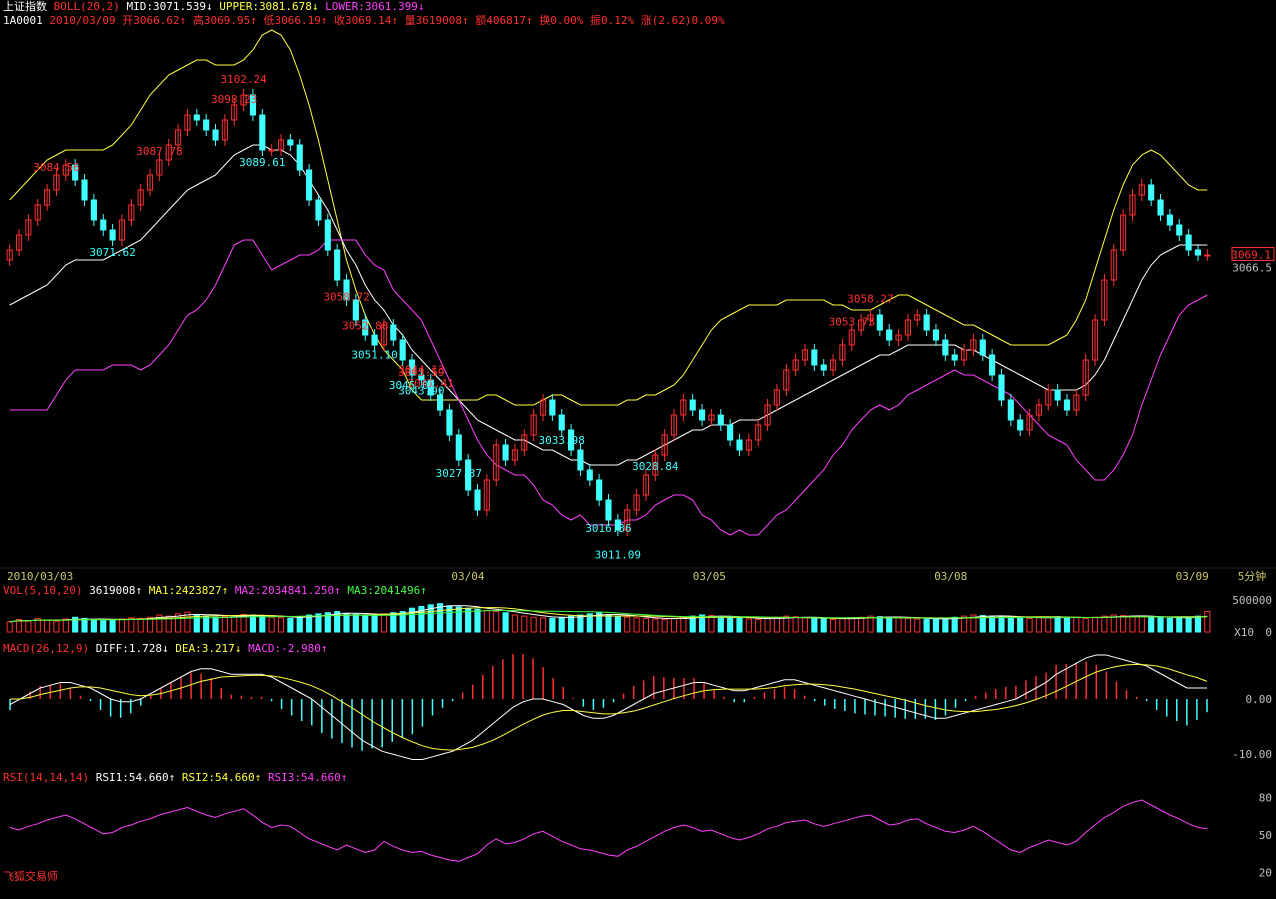 The height and width of the screenshot is (899, 1276). Describe the element at coordinates (1207, 255) in the screenshot. I see `candle-up` at that location.